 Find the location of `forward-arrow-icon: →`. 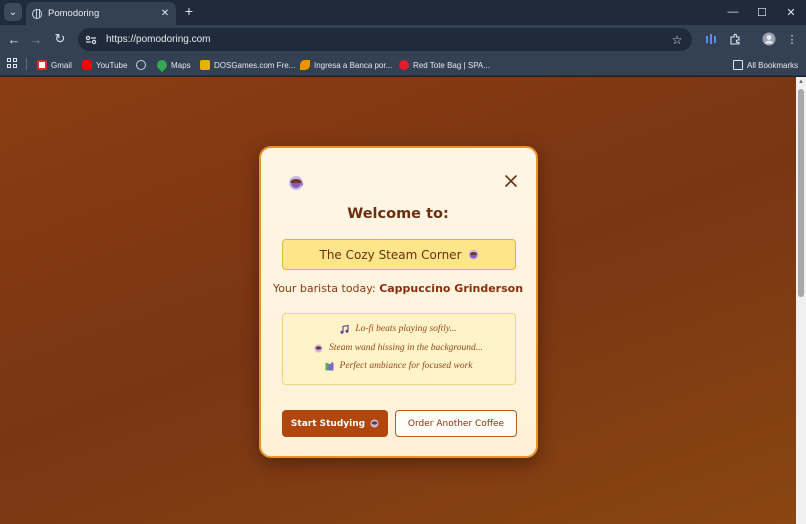

forward-arrow-icon: → is located at coordinates (36, 39).